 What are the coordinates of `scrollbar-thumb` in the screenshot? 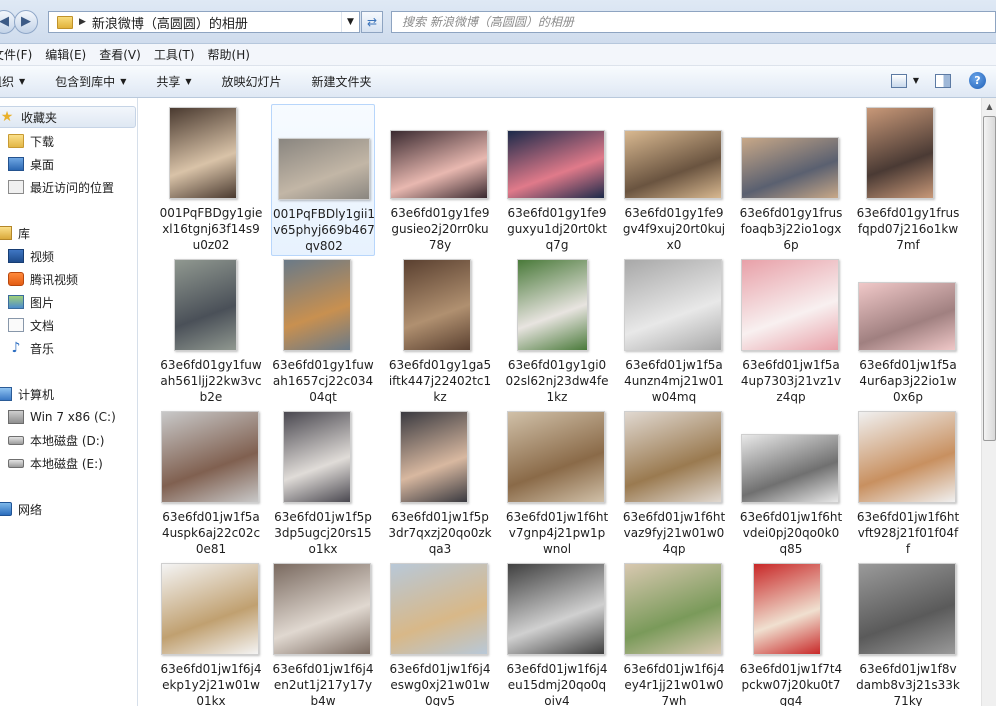 It's located at (989, 278).